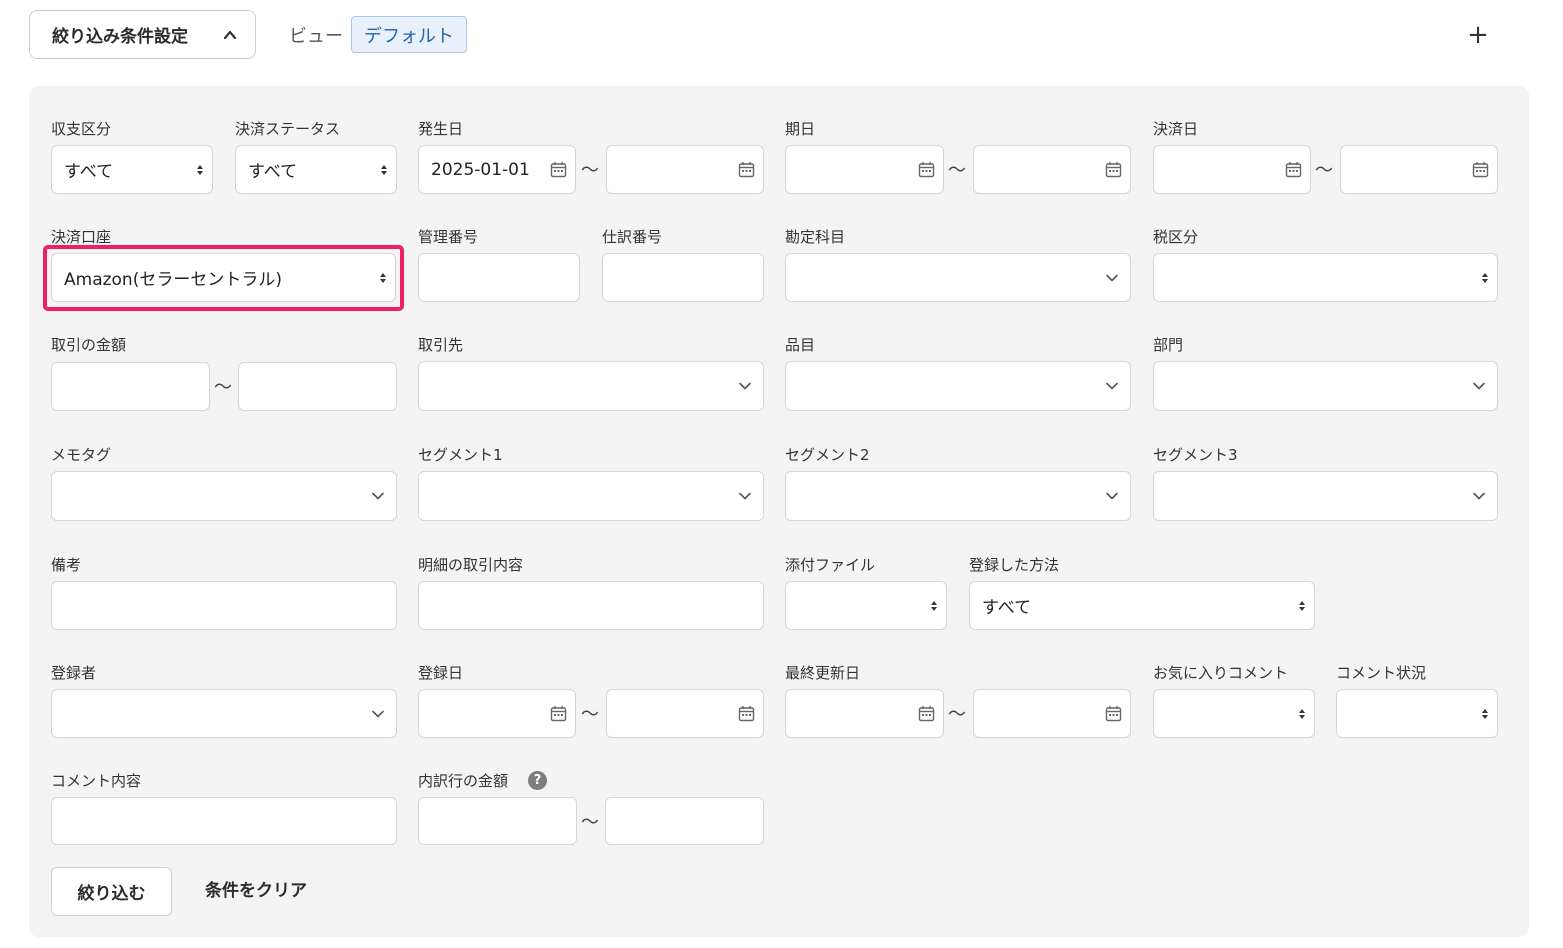 The height and width of the screenshot is (948, 1563). What do you see at coordinates (1325, 386) in the screenshot?
I see `department-select` at bounding box center [1325, 386].